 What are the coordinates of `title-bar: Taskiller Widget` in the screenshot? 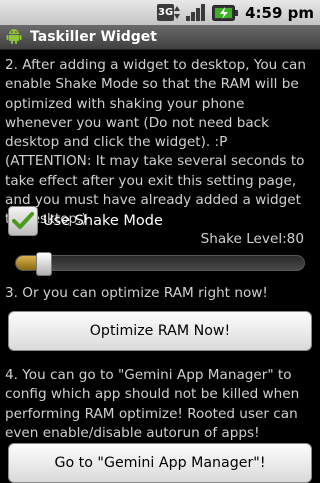 It's located at (160, 37).